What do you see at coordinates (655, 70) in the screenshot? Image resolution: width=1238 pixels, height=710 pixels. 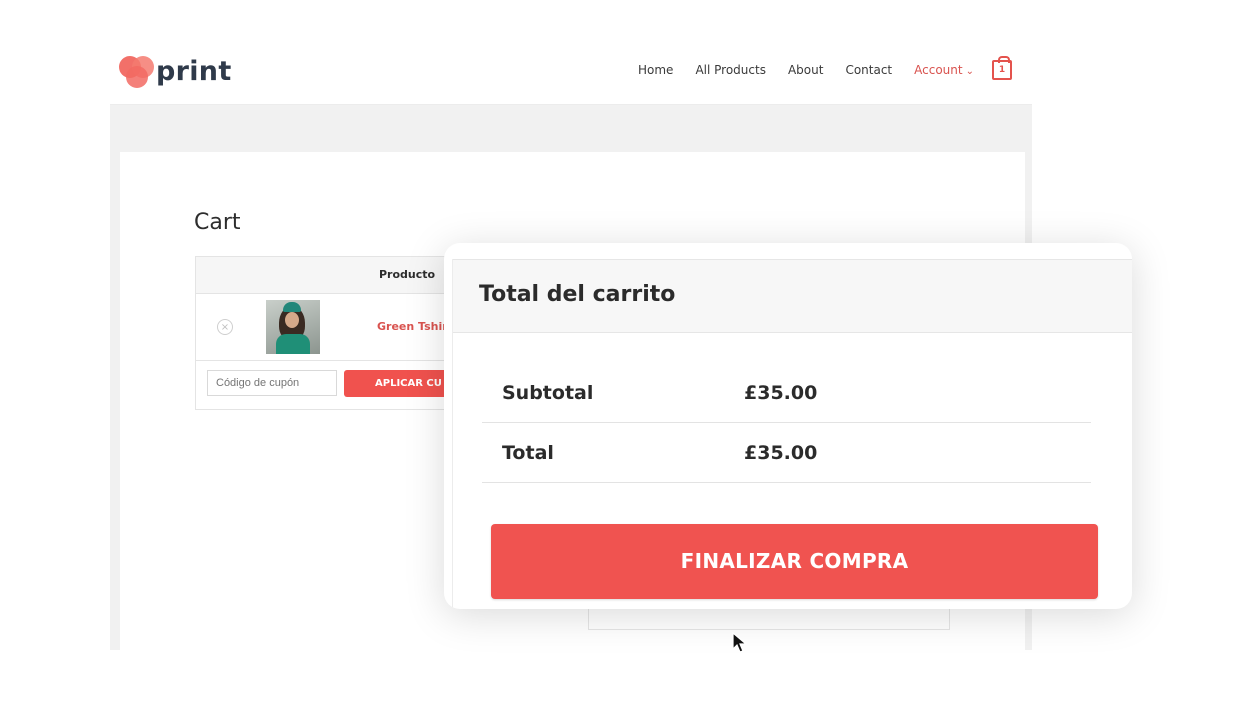 I see `nav-home: Home` at bounding box center [655, 70].